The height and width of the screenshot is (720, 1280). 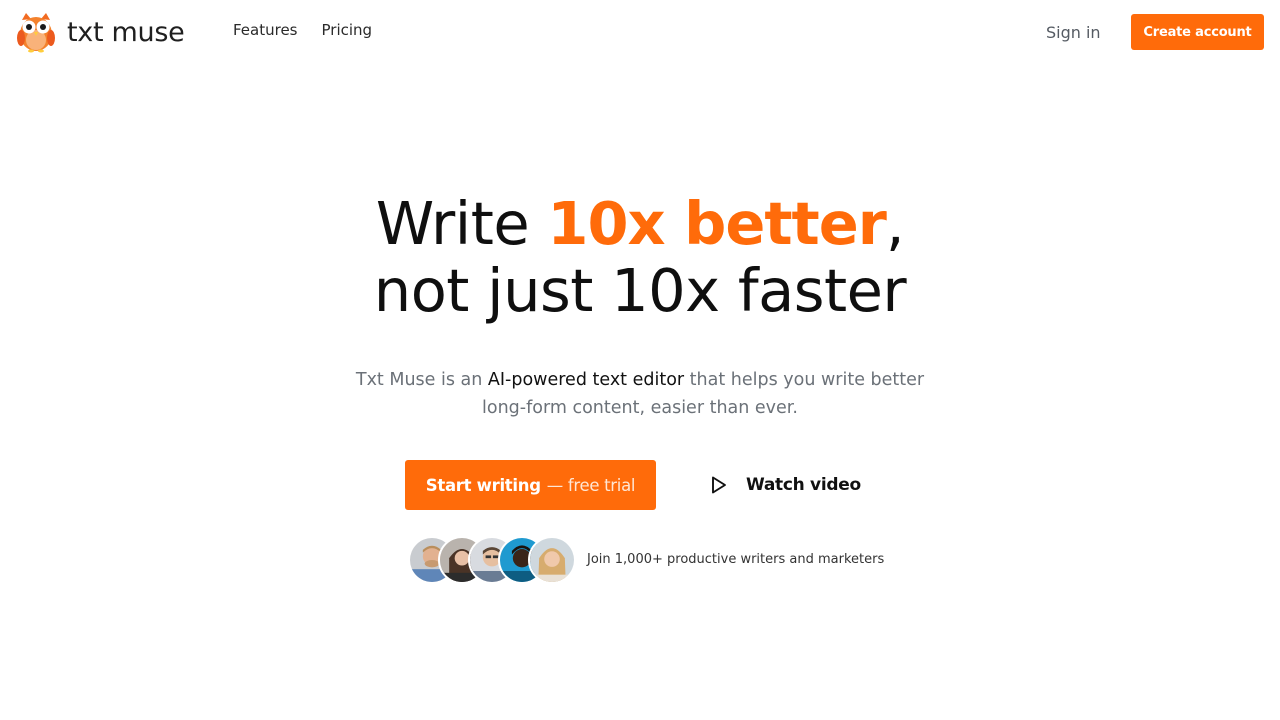 I want to click on logo-text: txt muse, so click(x=126, y=32).